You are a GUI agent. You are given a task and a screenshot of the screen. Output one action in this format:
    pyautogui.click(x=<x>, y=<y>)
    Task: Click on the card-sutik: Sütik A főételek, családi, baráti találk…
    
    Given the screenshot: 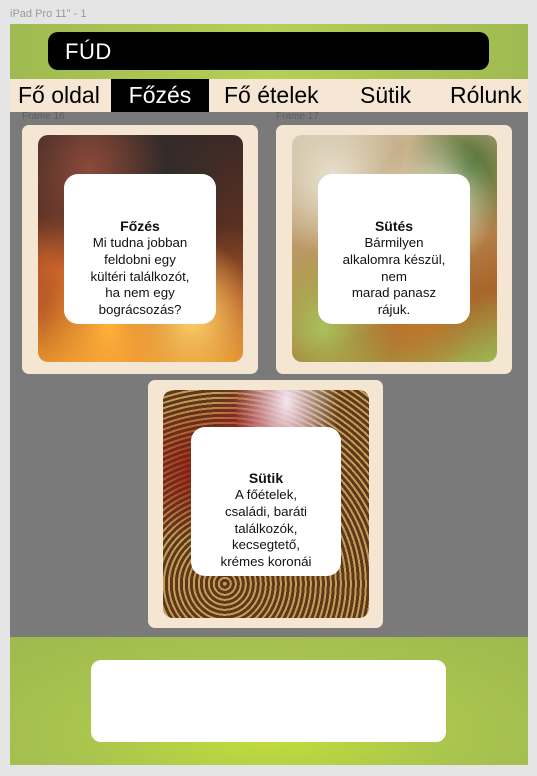 What is the action you would take?
    pyautogui.click(x=265, y=504)
    